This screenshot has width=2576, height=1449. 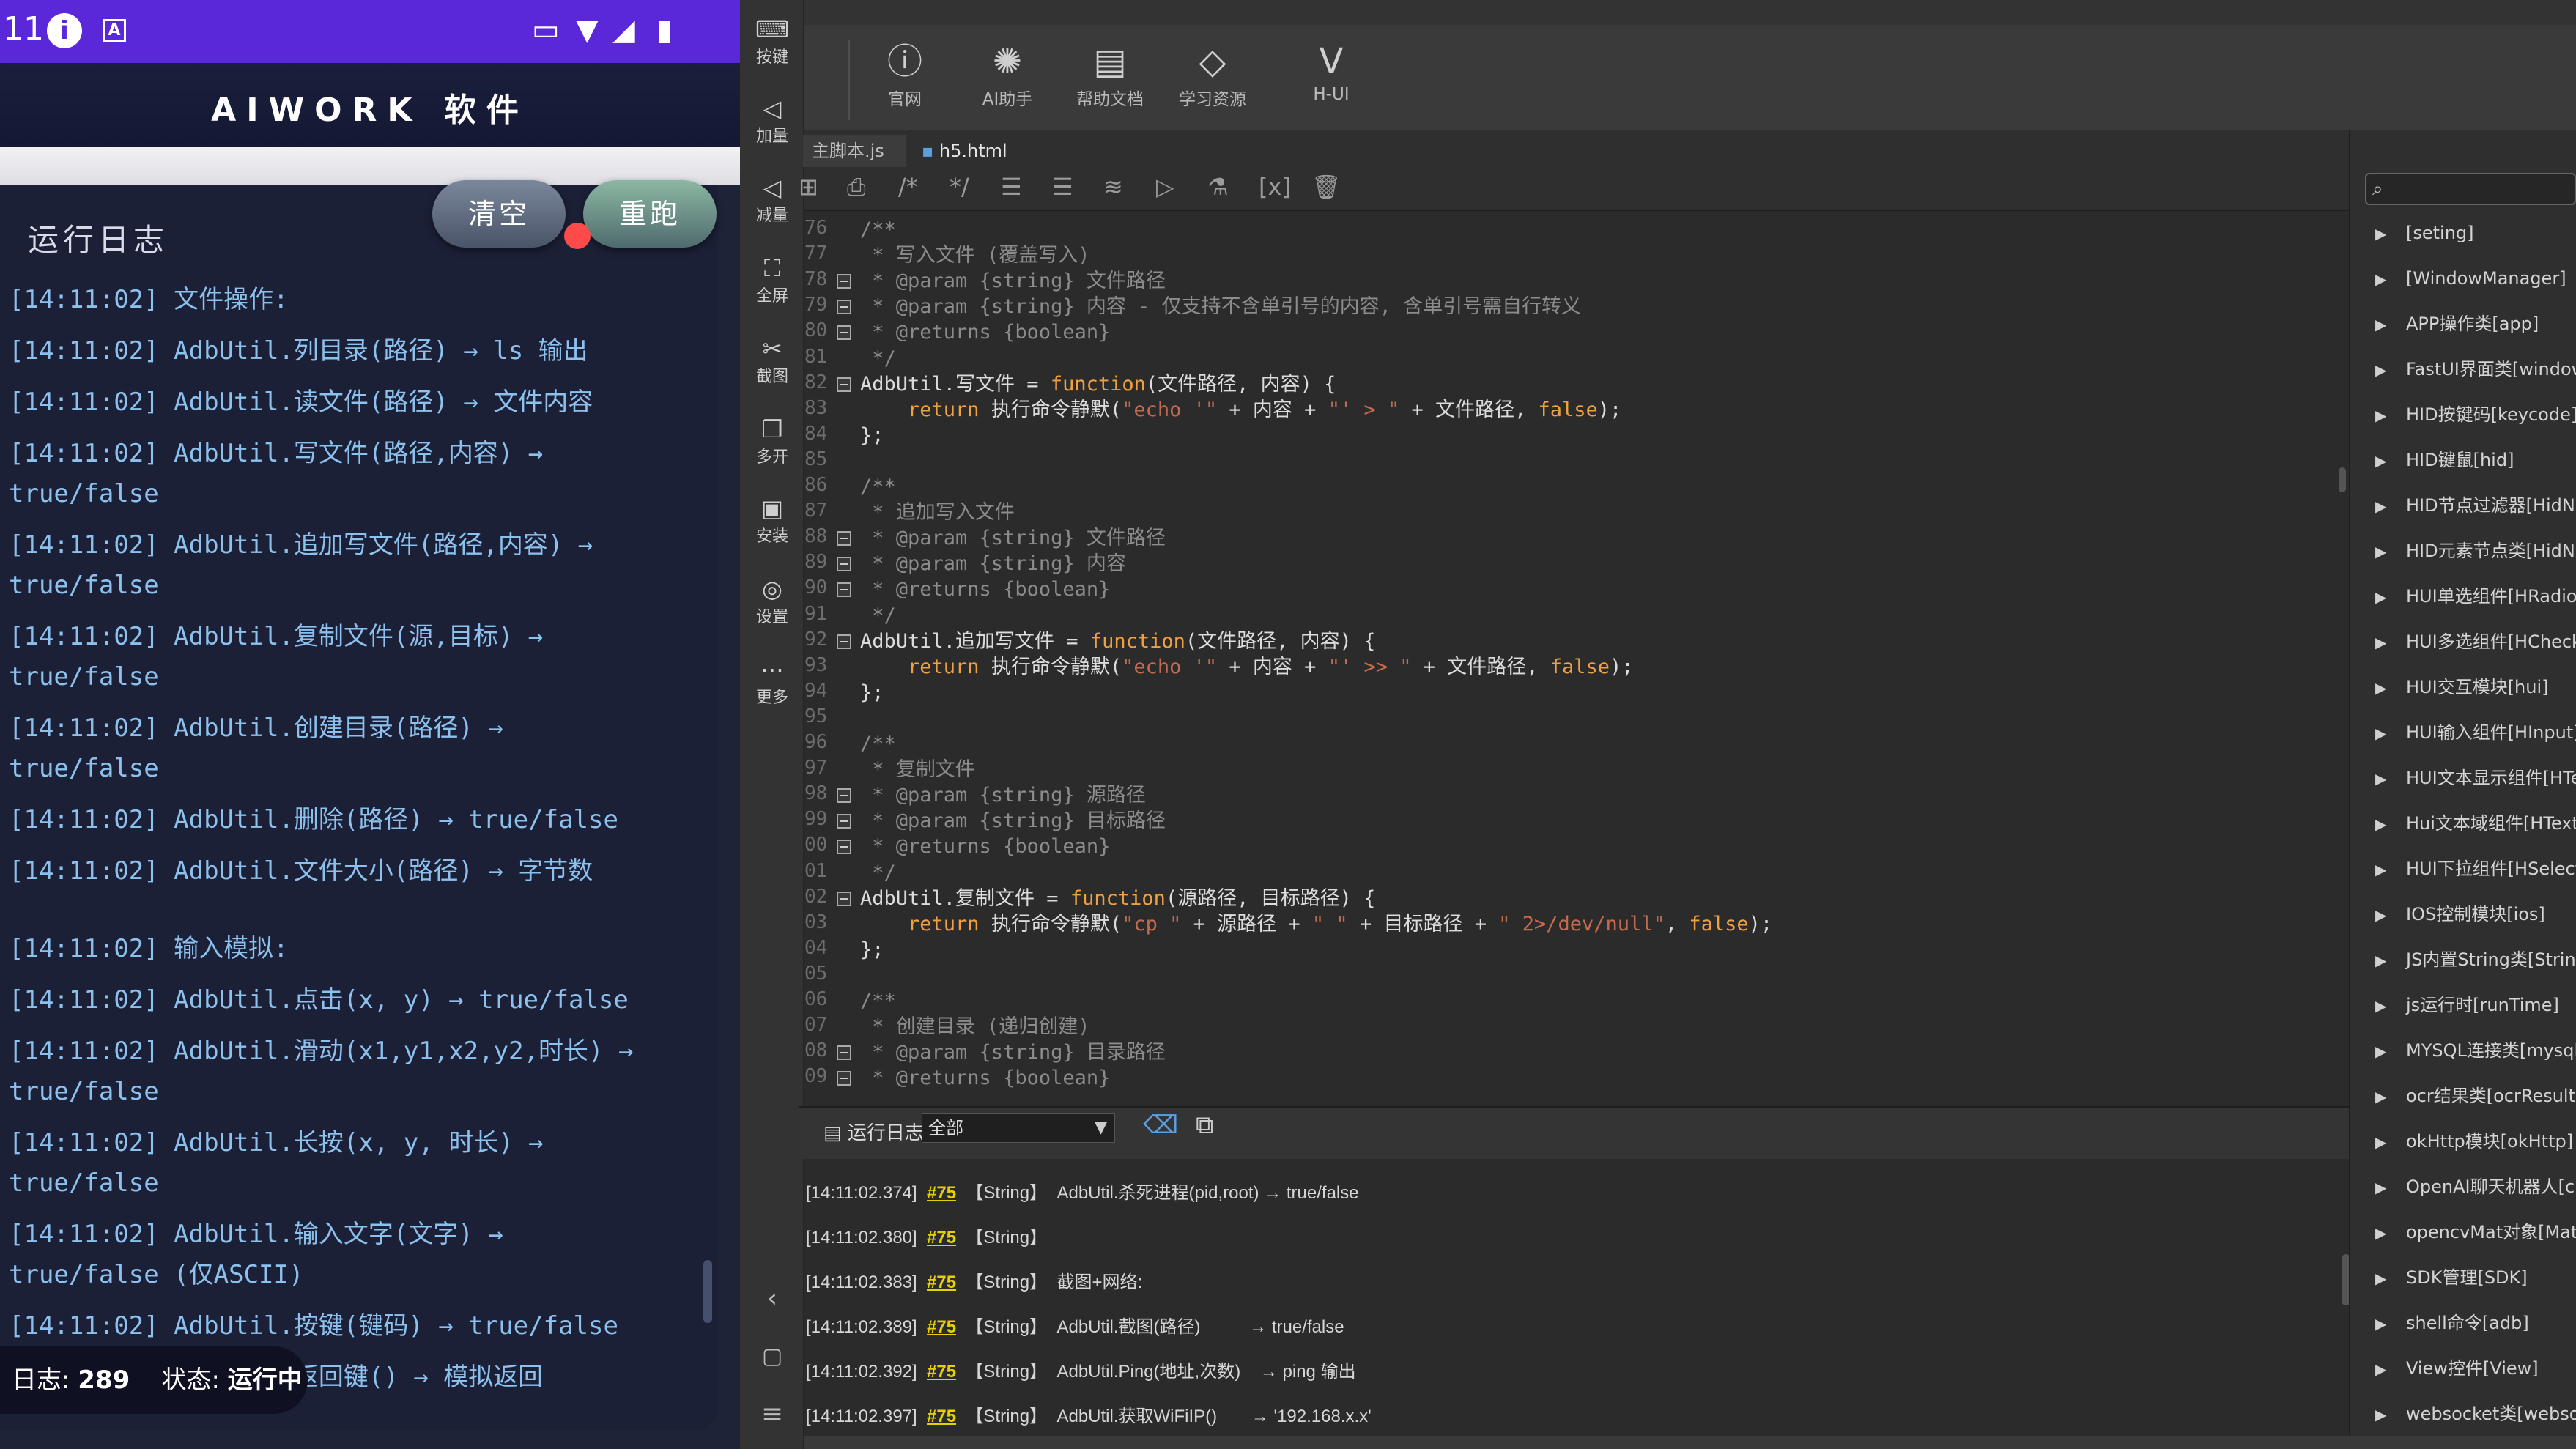 I want to click on home-nav-icon: ▢, so click(x=772, y=1356).